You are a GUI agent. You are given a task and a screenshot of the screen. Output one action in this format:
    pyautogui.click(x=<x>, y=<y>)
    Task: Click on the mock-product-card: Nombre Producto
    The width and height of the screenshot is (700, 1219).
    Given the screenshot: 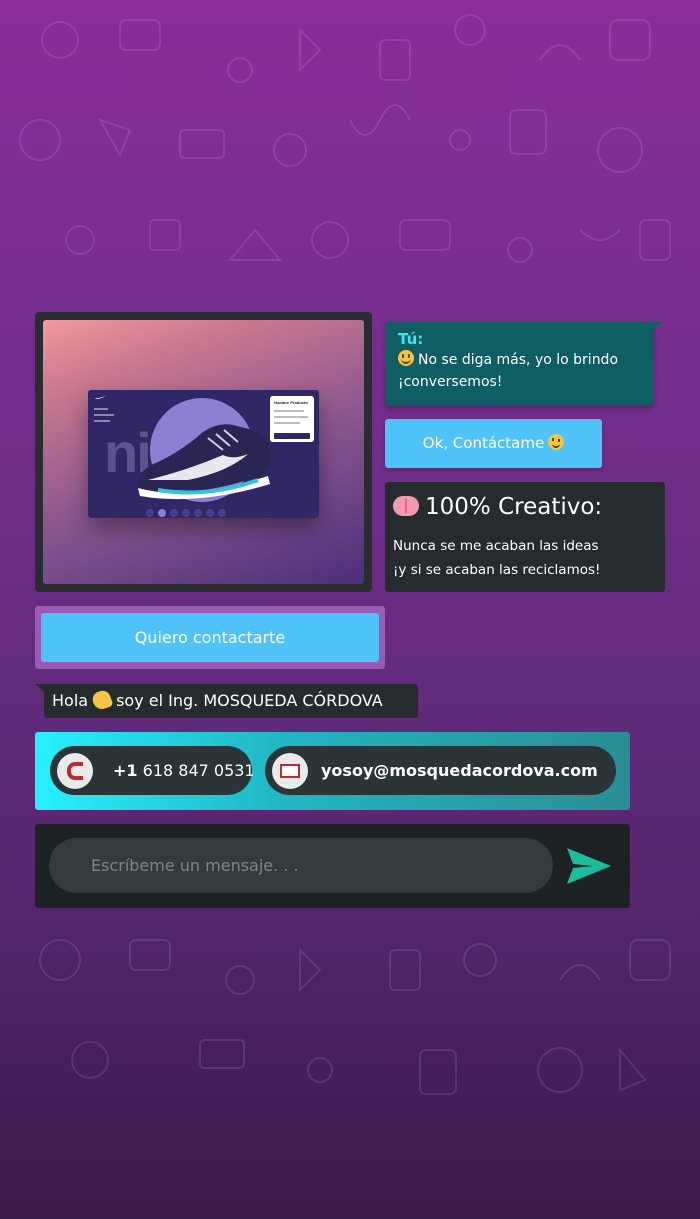 What is the action you would take?
    pyautogui.click(x=292, y=419)
    